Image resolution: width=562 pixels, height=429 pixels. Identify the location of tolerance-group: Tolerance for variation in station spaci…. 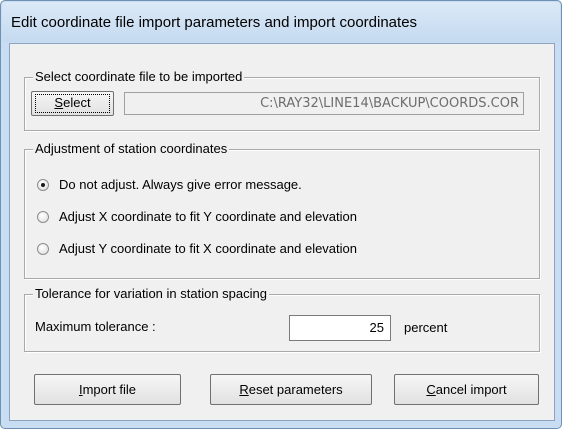
(282, 319).